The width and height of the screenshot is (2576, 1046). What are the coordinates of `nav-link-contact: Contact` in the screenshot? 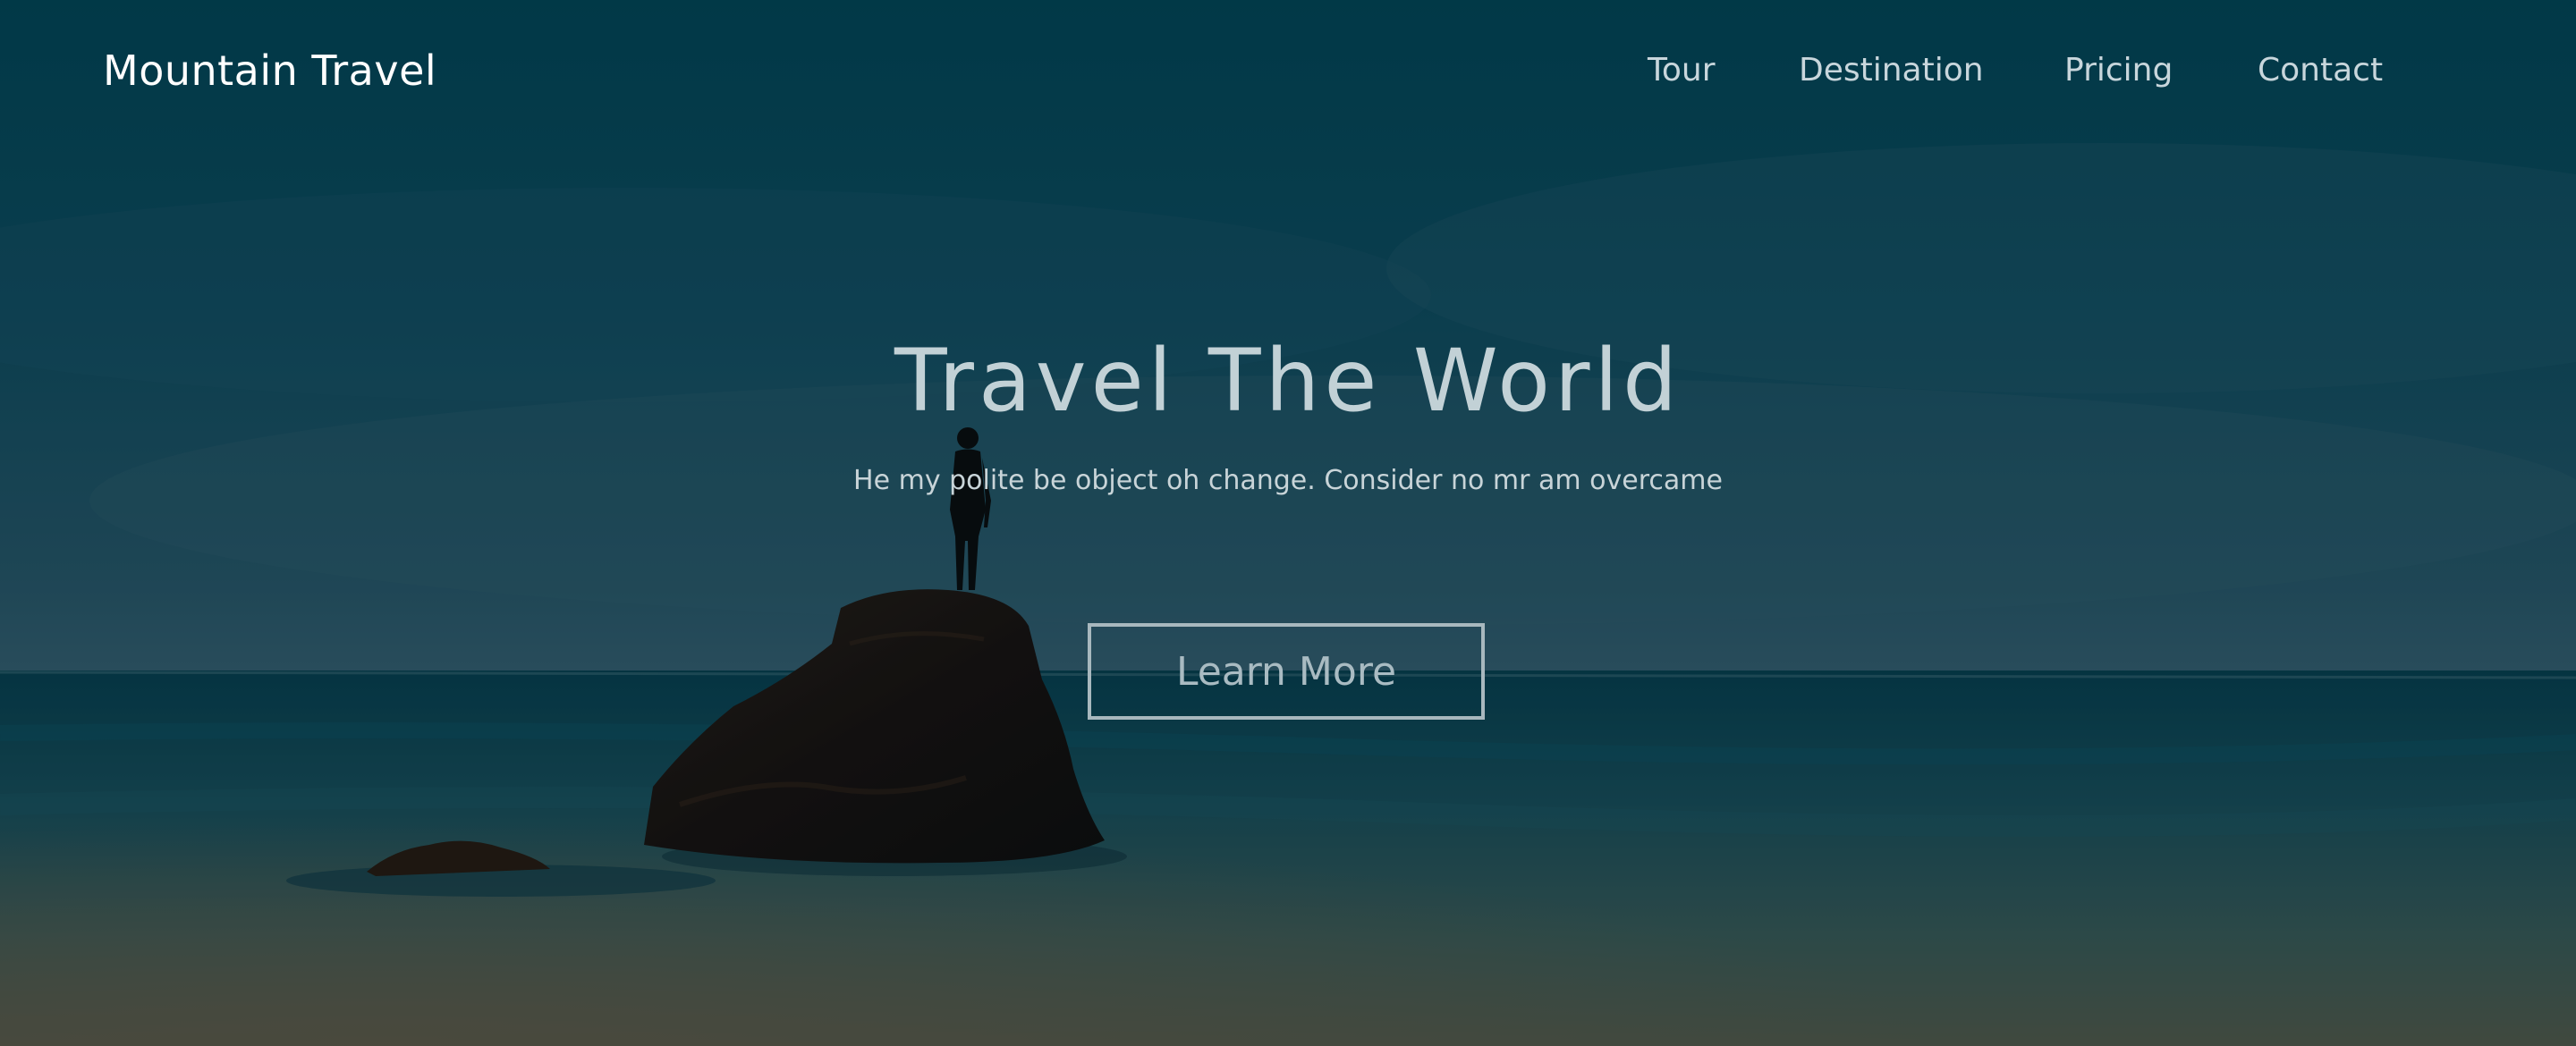 It's located at (2320, 71).